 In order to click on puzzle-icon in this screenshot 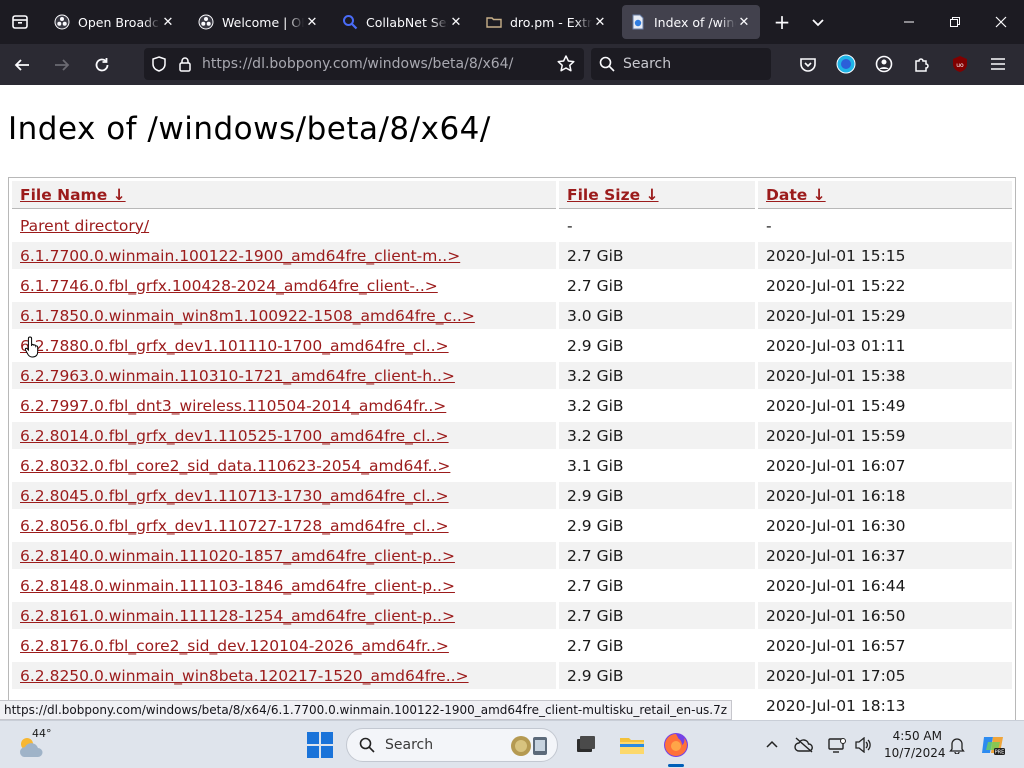, I will do `click(922, 65)`.